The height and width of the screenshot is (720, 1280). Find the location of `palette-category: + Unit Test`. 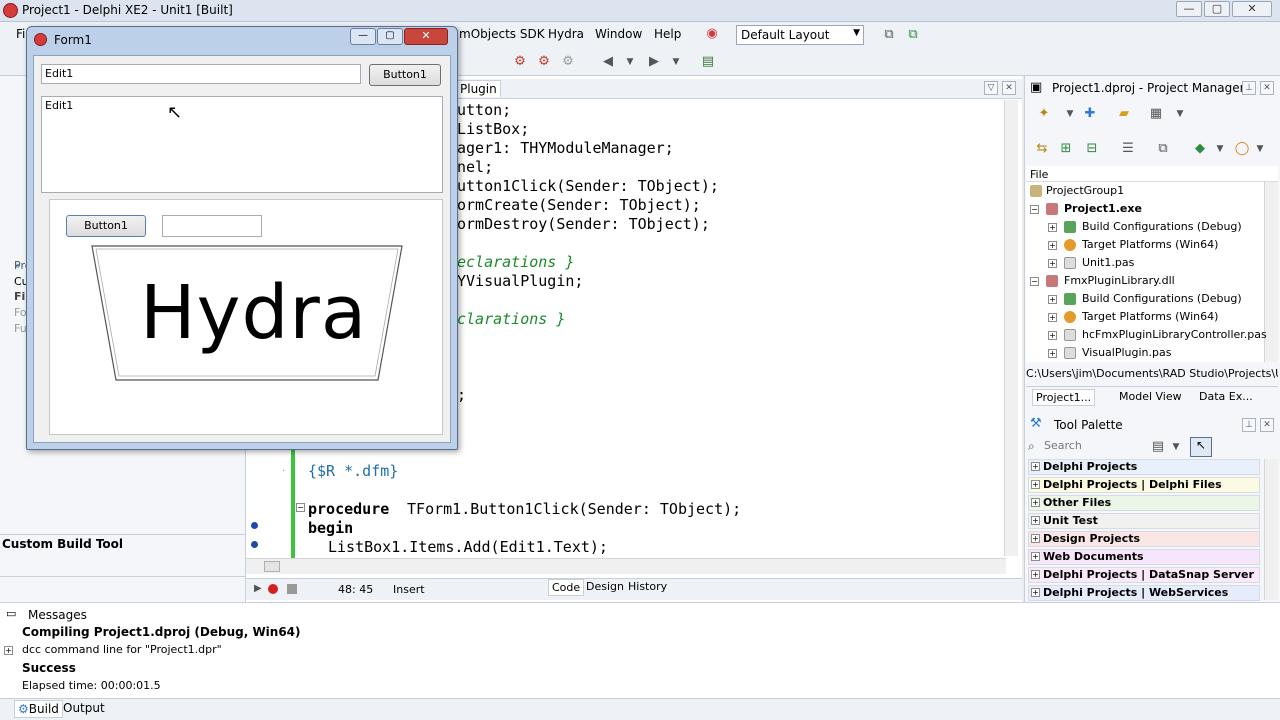

palette-category: + Unit Test is located at coordinates (1144, 521).